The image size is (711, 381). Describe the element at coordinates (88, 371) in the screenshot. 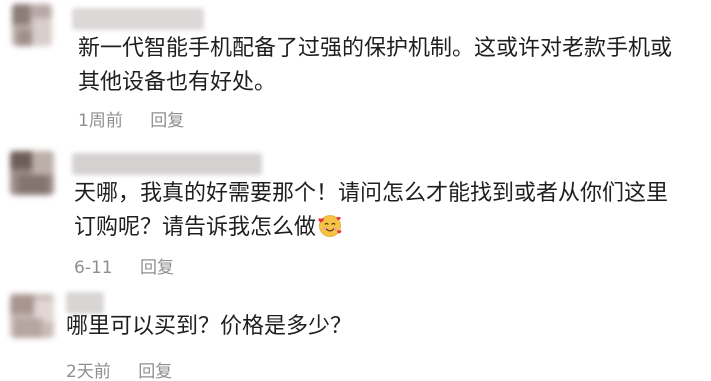

I see `comment-time: 2天前` at that location.